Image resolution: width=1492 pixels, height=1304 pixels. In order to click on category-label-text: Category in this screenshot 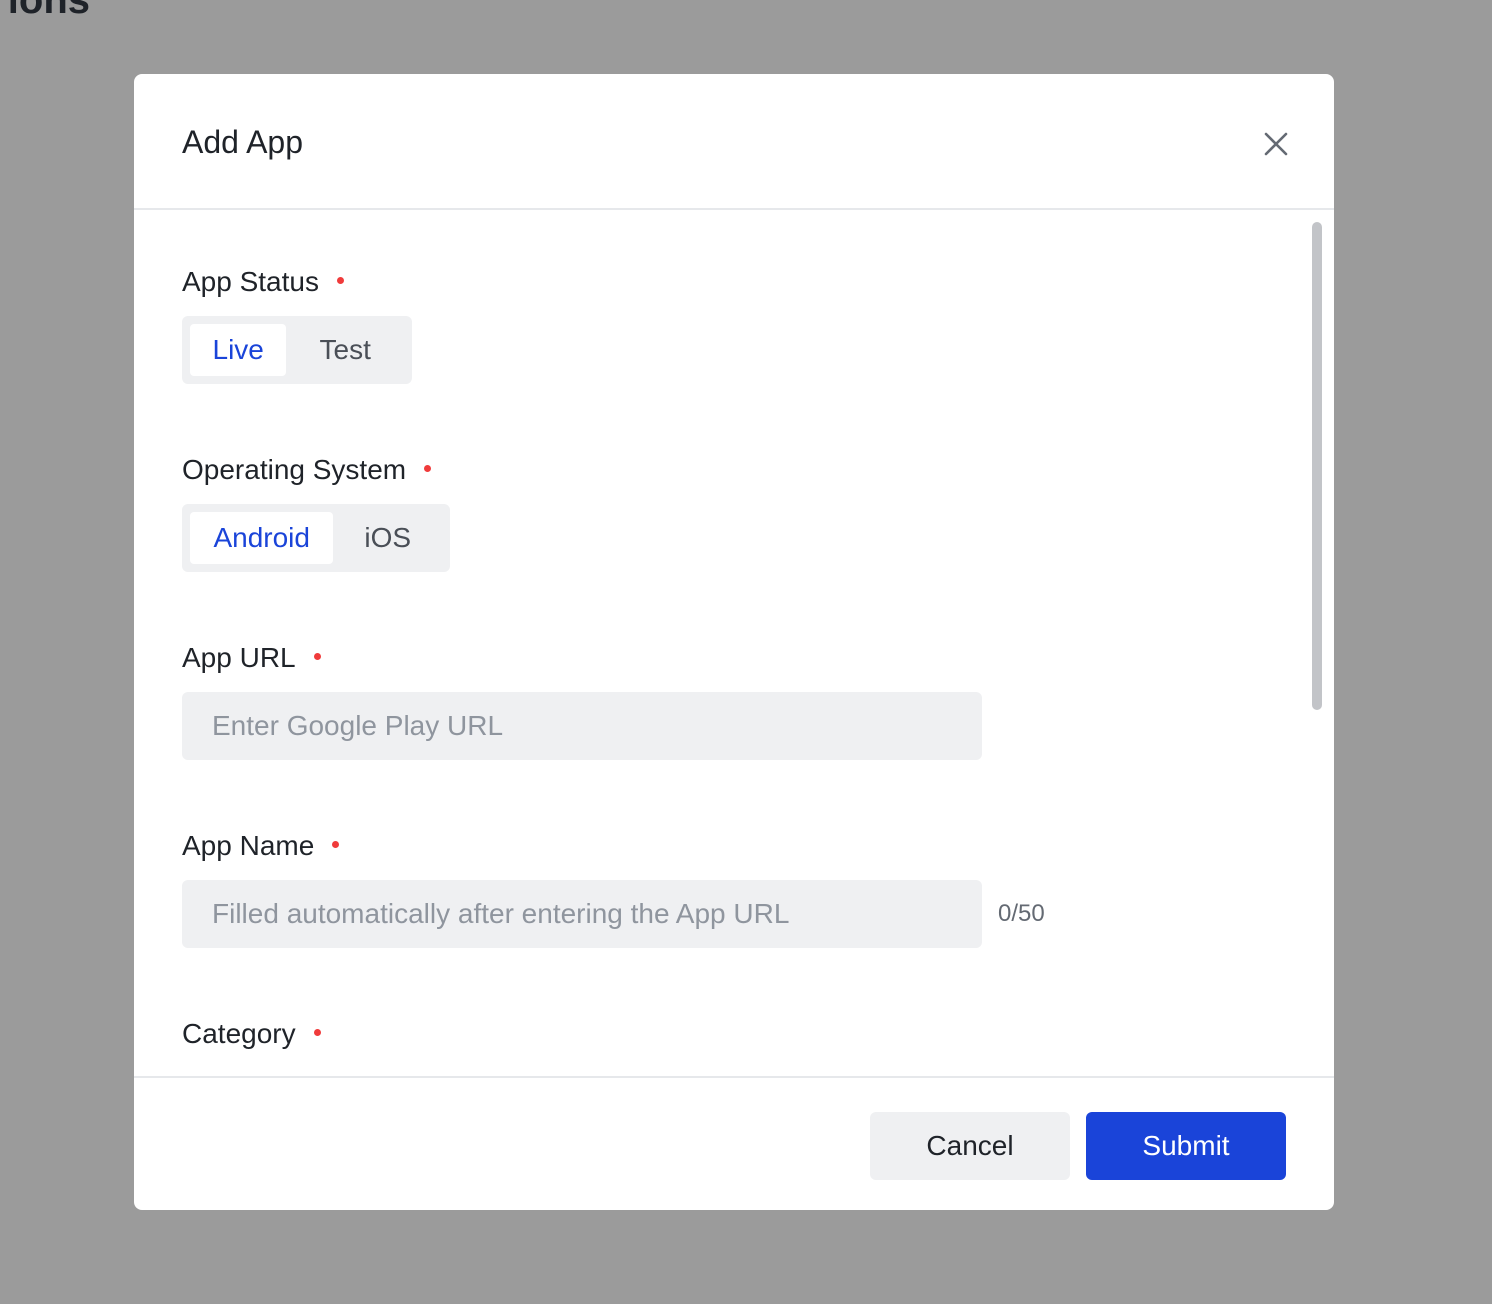, I will do `click(239, 1033)`.